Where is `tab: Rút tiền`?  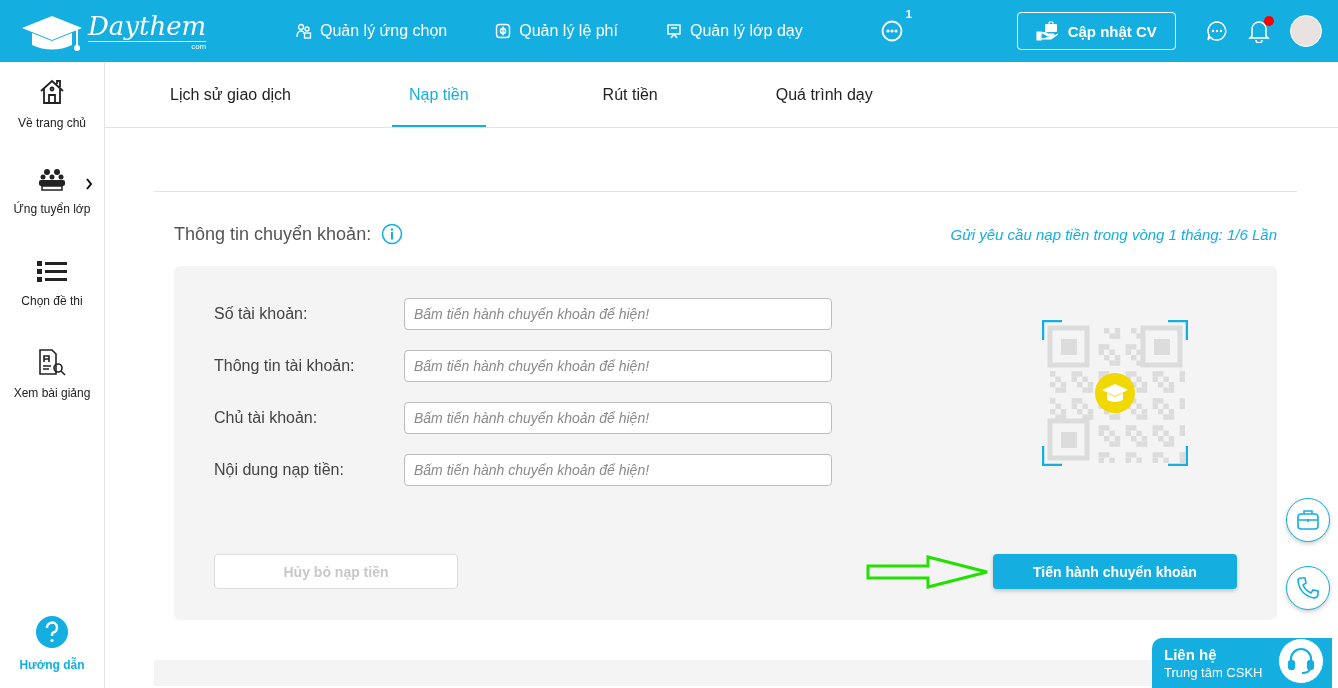 tab: Rút tiền is located at coordinates (630, 94).